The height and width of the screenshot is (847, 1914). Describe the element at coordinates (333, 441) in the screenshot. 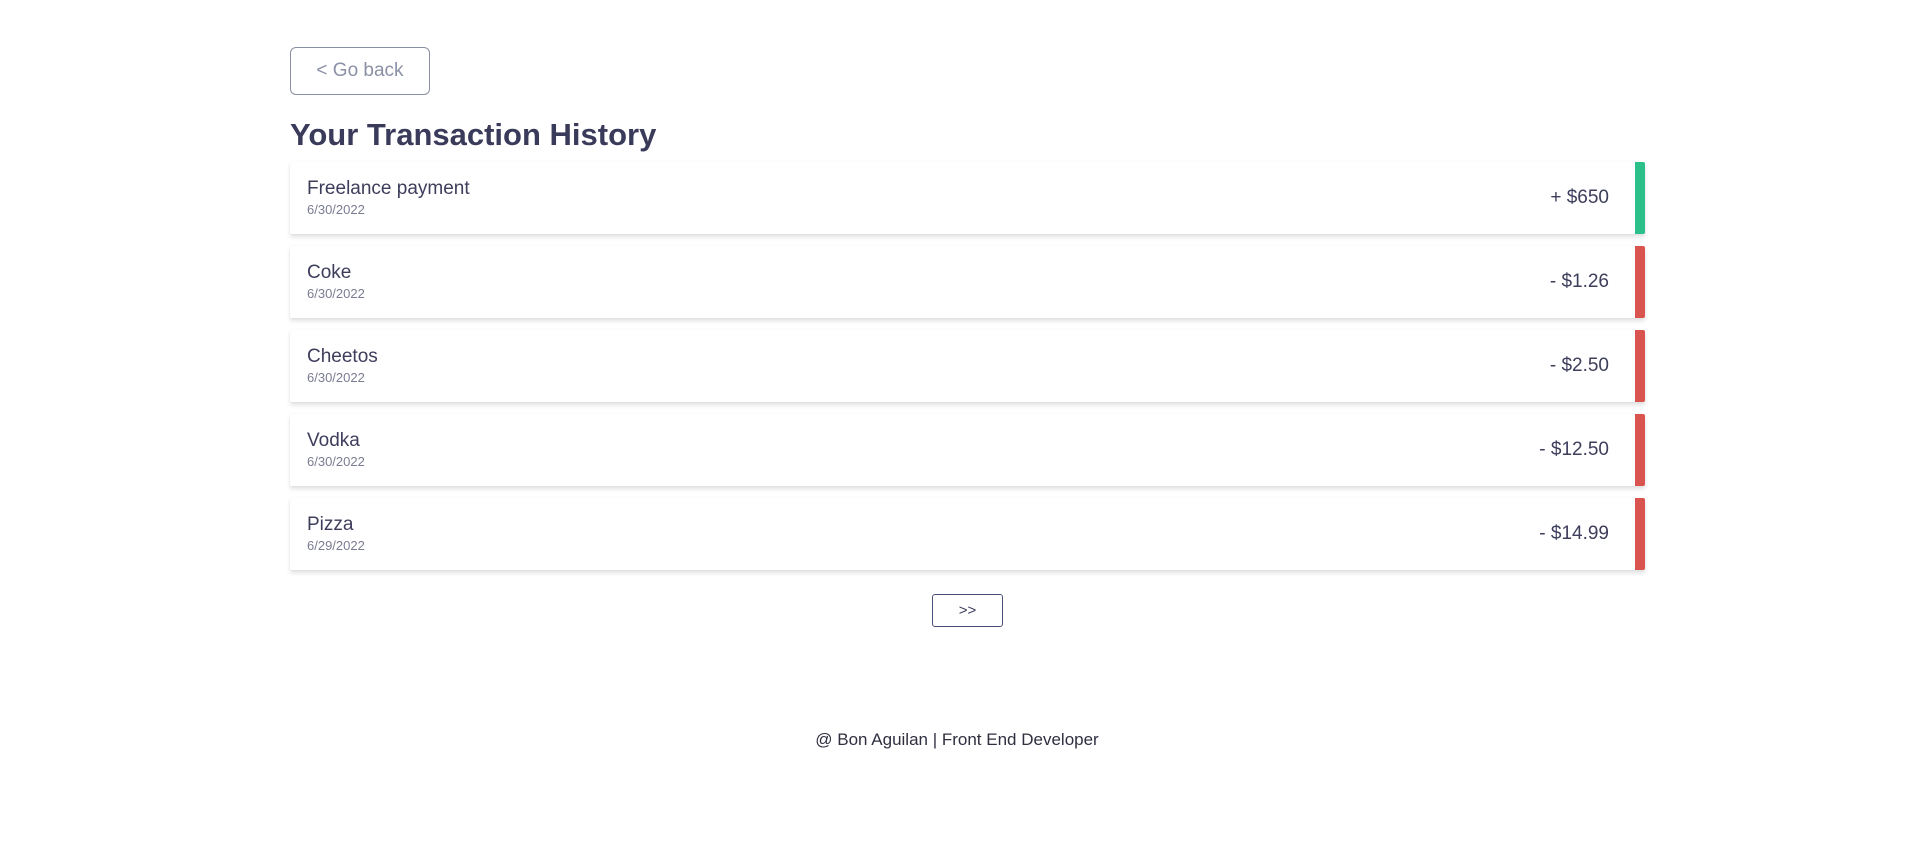

I see `transaction-name: Vodka` at that location.